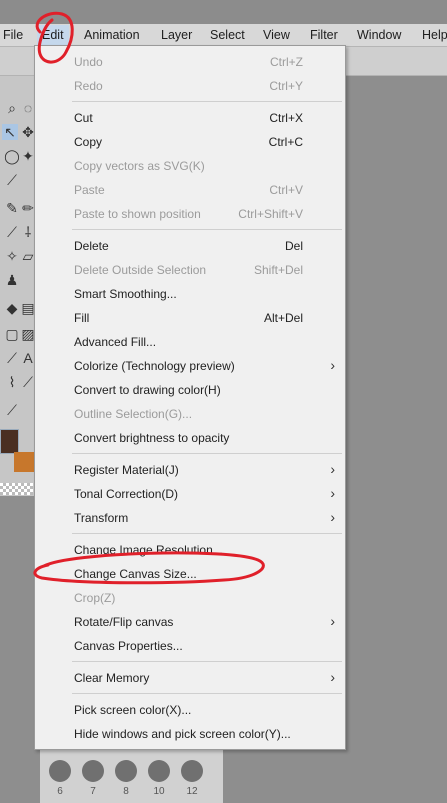 This screenshot has width=447, height=803. What do you see at coordinates (112, 678) in the screenshot?
I see `menu-item-label: Clear Memory` at bounding box center [112, 678].